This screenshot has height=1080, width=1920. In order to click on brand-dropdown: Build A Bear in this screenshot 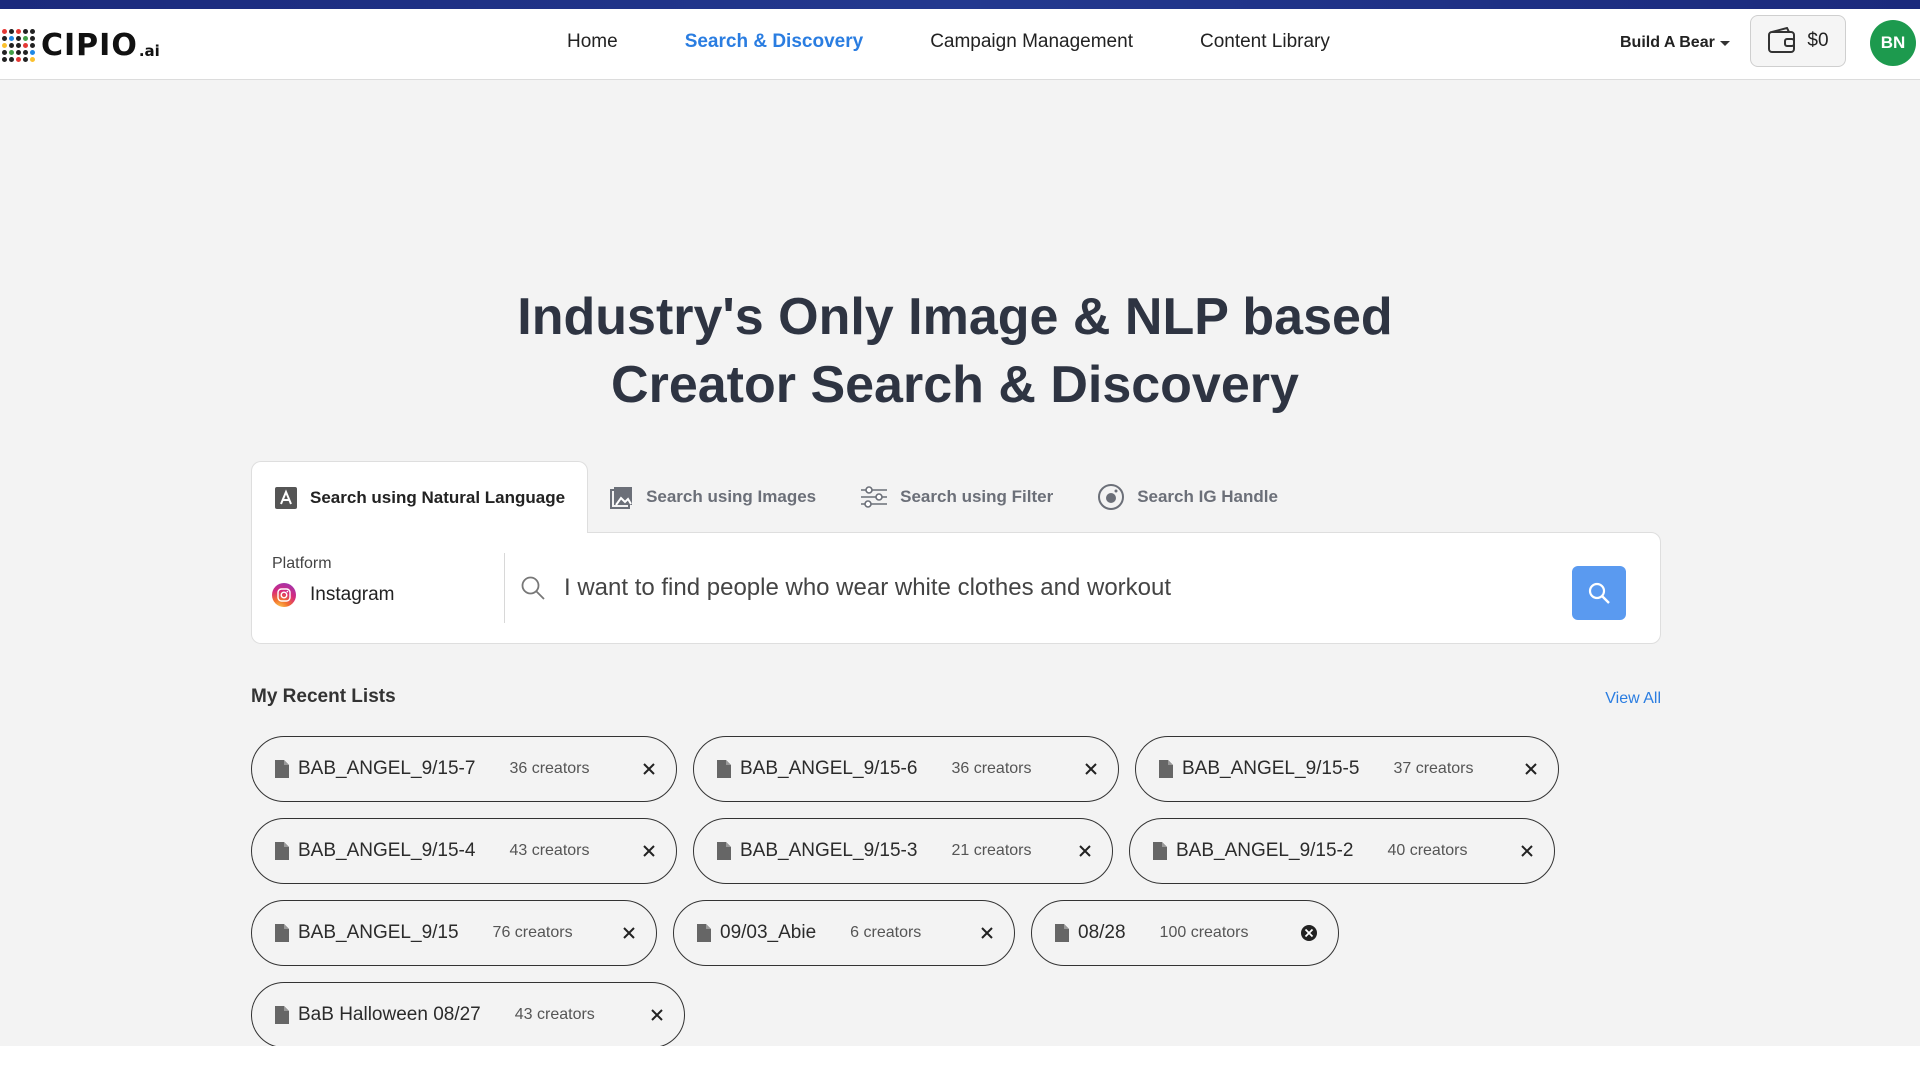, I will do `click(1675, 43)`.